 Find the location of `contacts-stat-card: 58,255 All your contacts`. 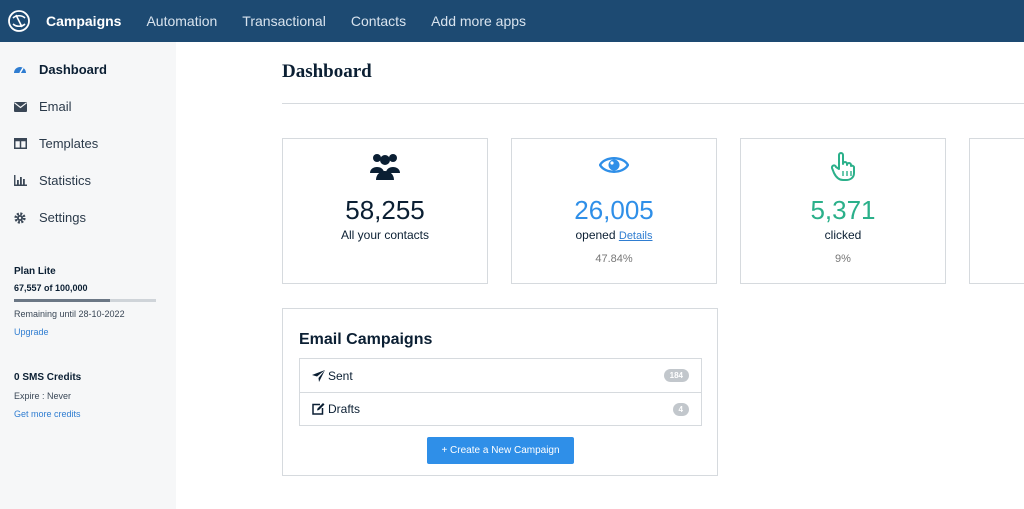

contacts-stat-card: 58,255 All your contacts is located at coordinates (385, 211).